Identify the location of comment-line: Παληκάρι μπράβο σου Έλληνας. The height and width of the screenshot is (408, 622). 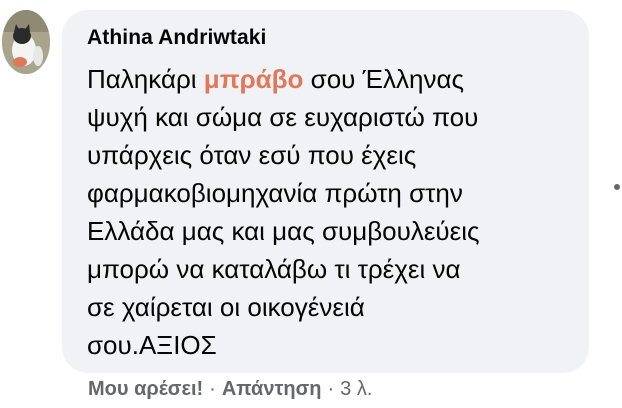
(276, 79).